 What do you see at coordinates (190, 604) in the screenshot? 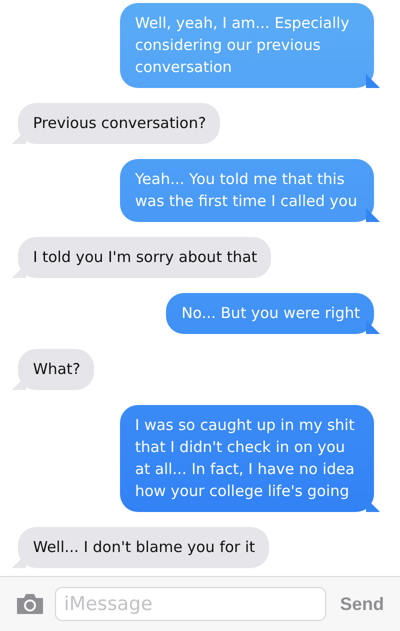
I see `message-input-field: iMessage` at bounding box center [190, 604].